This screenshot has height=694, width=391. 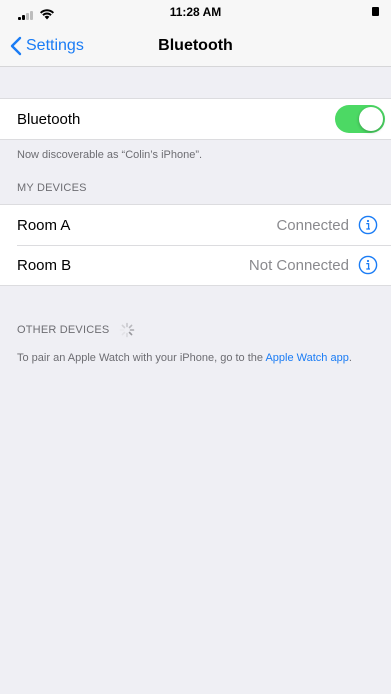 I want to click on bluetooth-row: Bluetooth, so click(x=195, y=119).